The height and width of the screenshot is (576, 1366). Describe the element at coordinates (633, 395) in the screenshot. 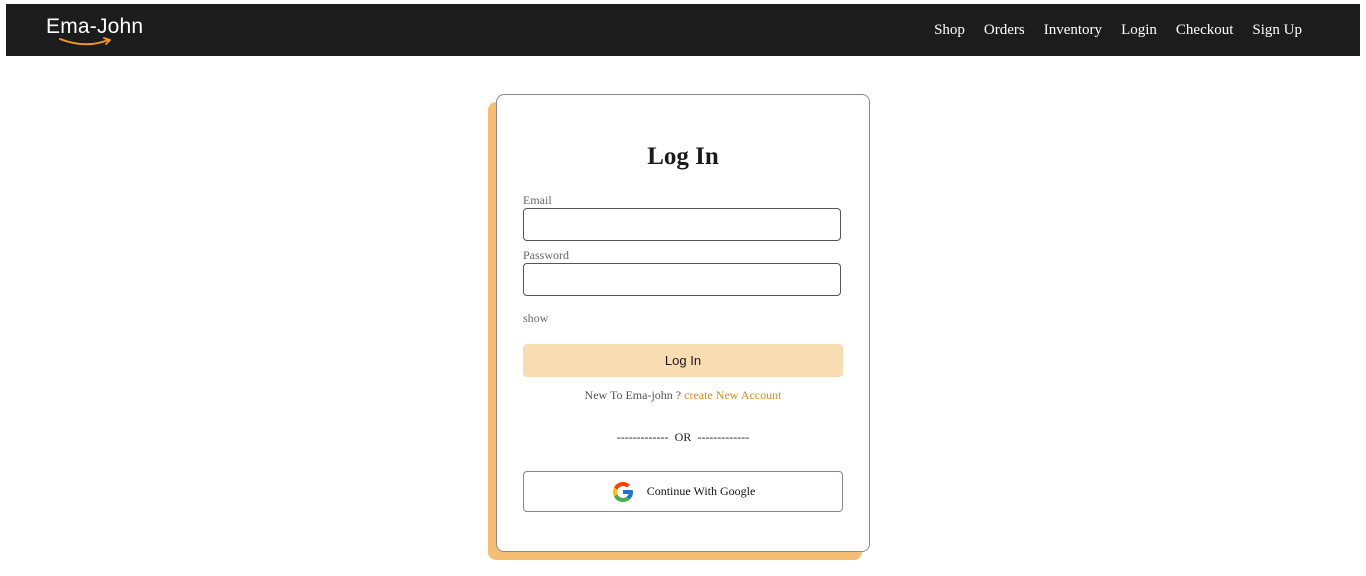

I see `new-user-text: New To Ema-john ?` at that location.